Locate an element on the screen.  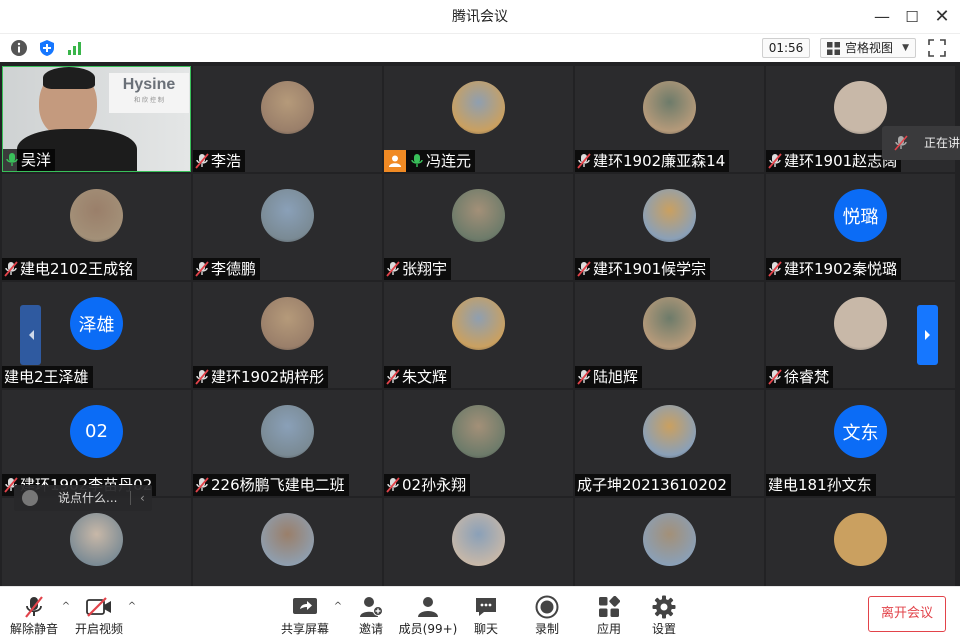
participant-tile: 张翔宇 is located at coordinates (478, 227).